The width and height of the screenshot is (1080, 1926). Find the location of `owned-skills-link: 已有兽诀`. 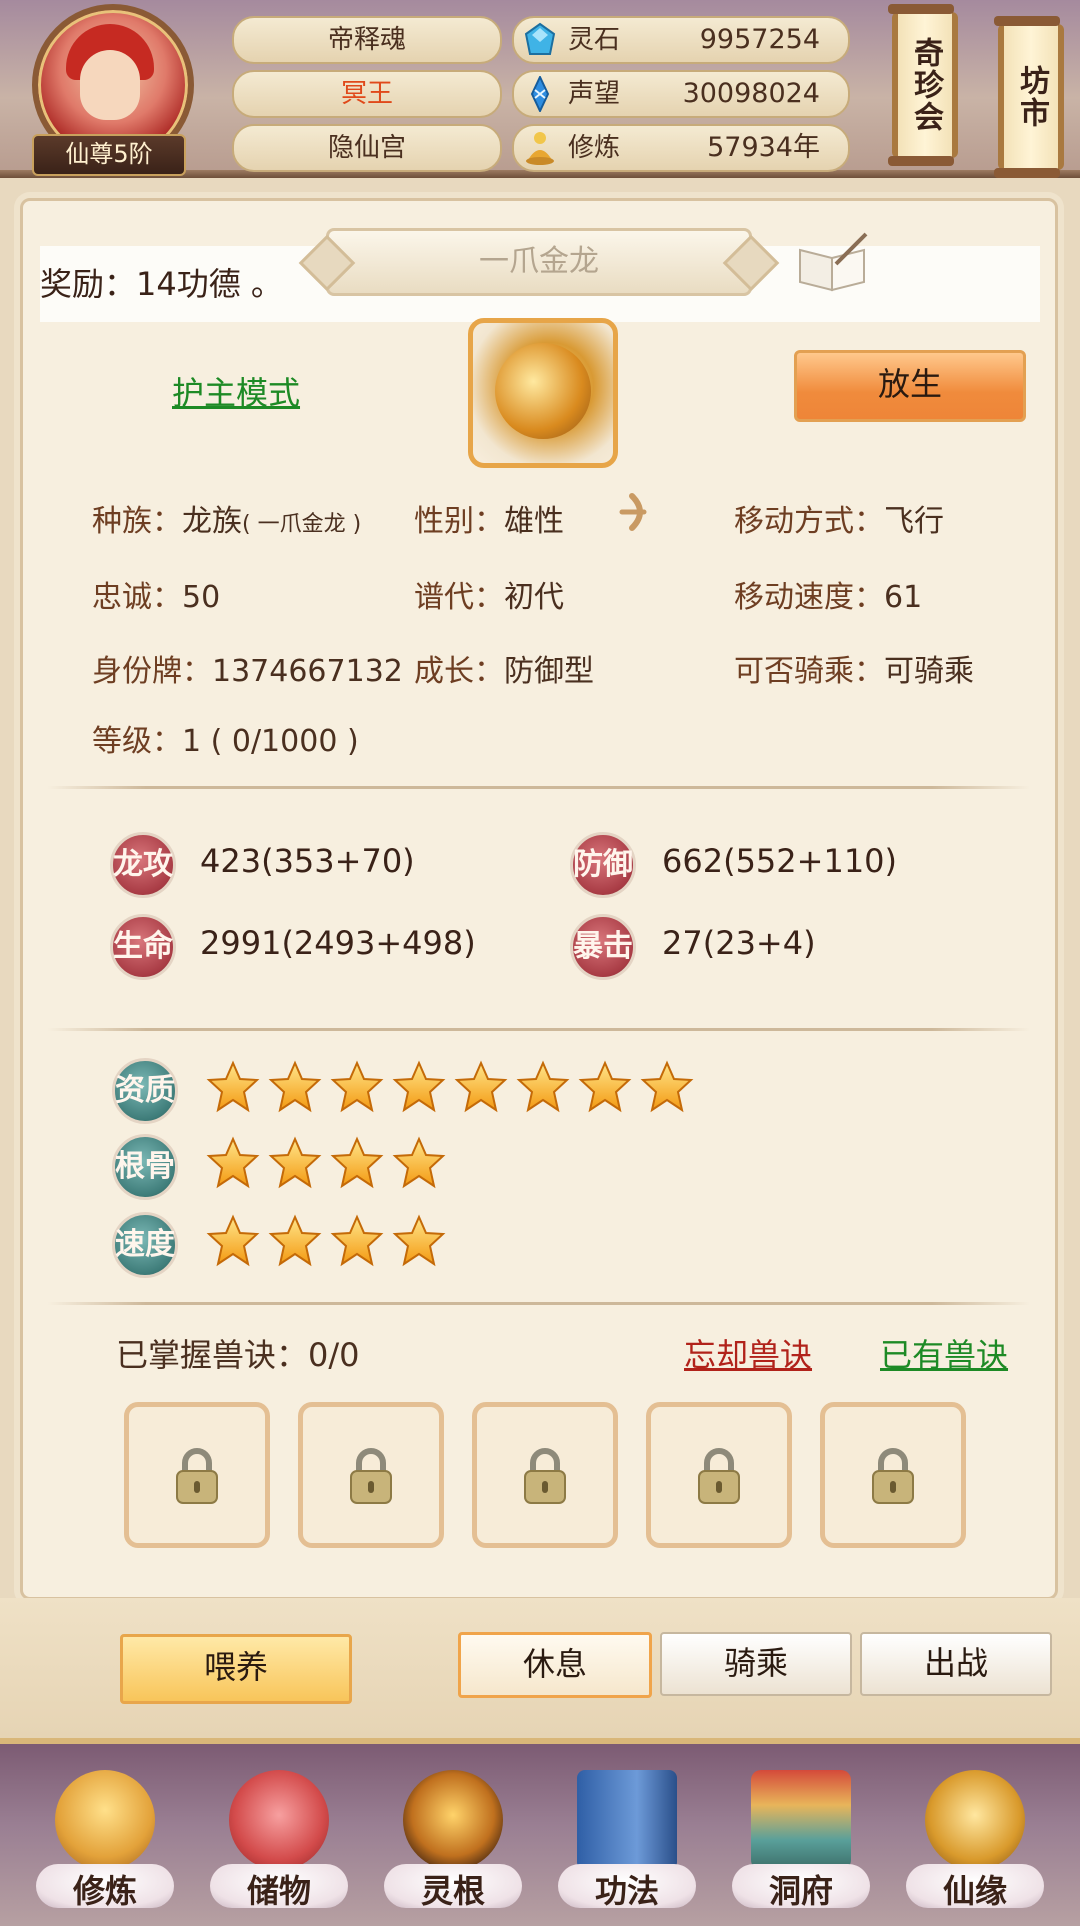

owned-skills-link: 已有兽诀 is located at coordinates (944, 1353).